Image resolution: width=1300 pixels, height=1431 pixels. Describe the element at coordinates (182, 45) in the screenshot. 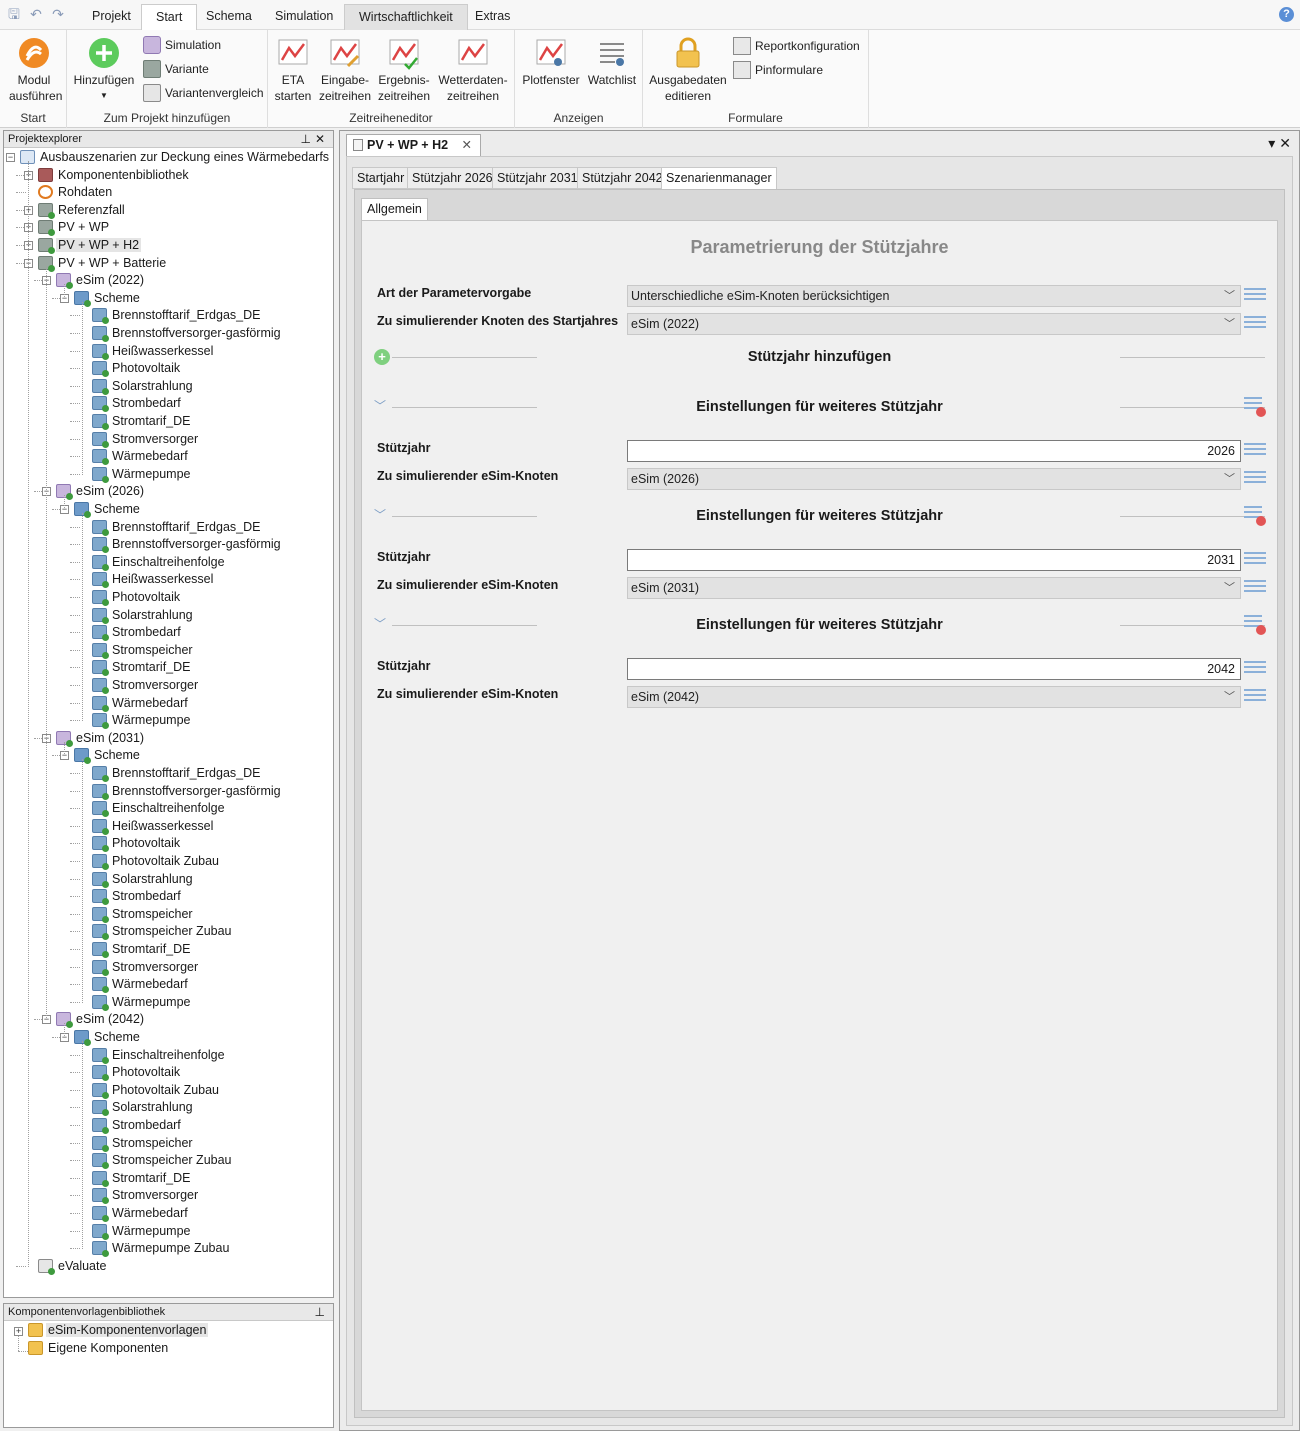

I see `simulation-button: Simulation` at that location.